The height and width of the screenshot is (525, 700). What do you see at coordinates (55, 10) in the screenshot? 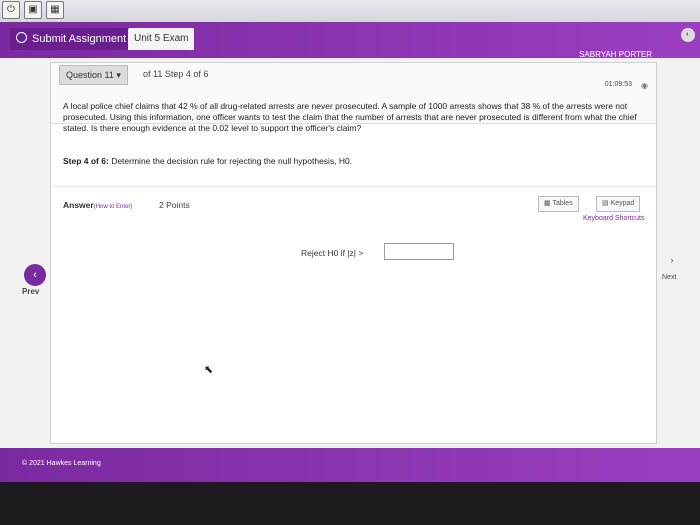
I see `grid-icon: ▦` at bounding box center [55, 10].